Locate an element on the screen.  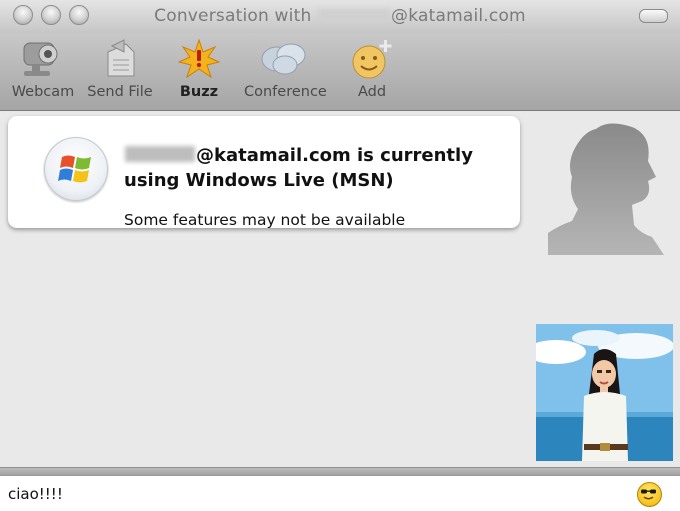
notice-line1: @katamail.com is currently is located at coordinates (334, 155).